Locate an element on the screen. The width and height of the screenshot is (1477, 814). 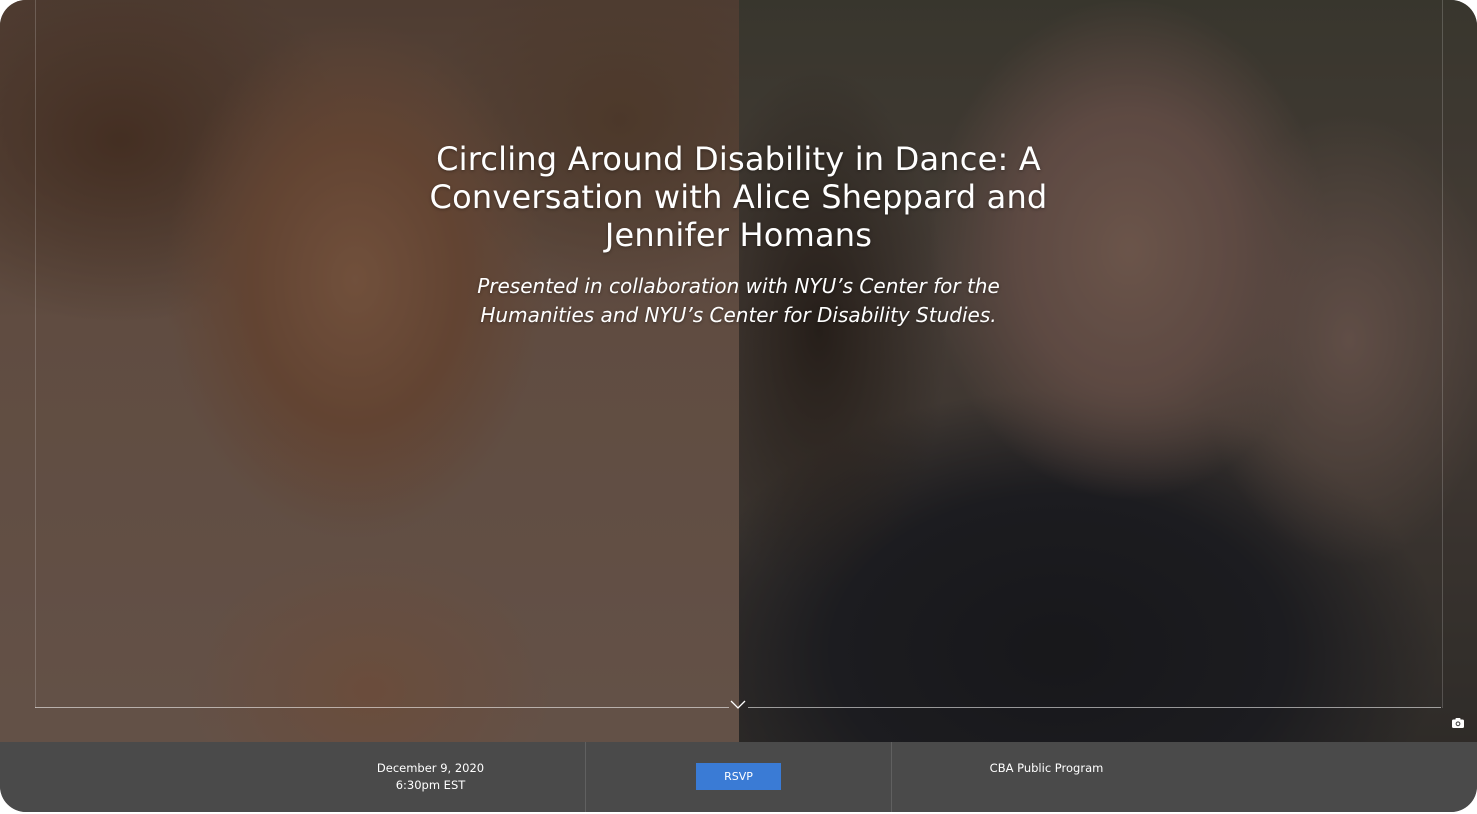
program-label: CBA Public Program is located at coordinates (1046, 768).